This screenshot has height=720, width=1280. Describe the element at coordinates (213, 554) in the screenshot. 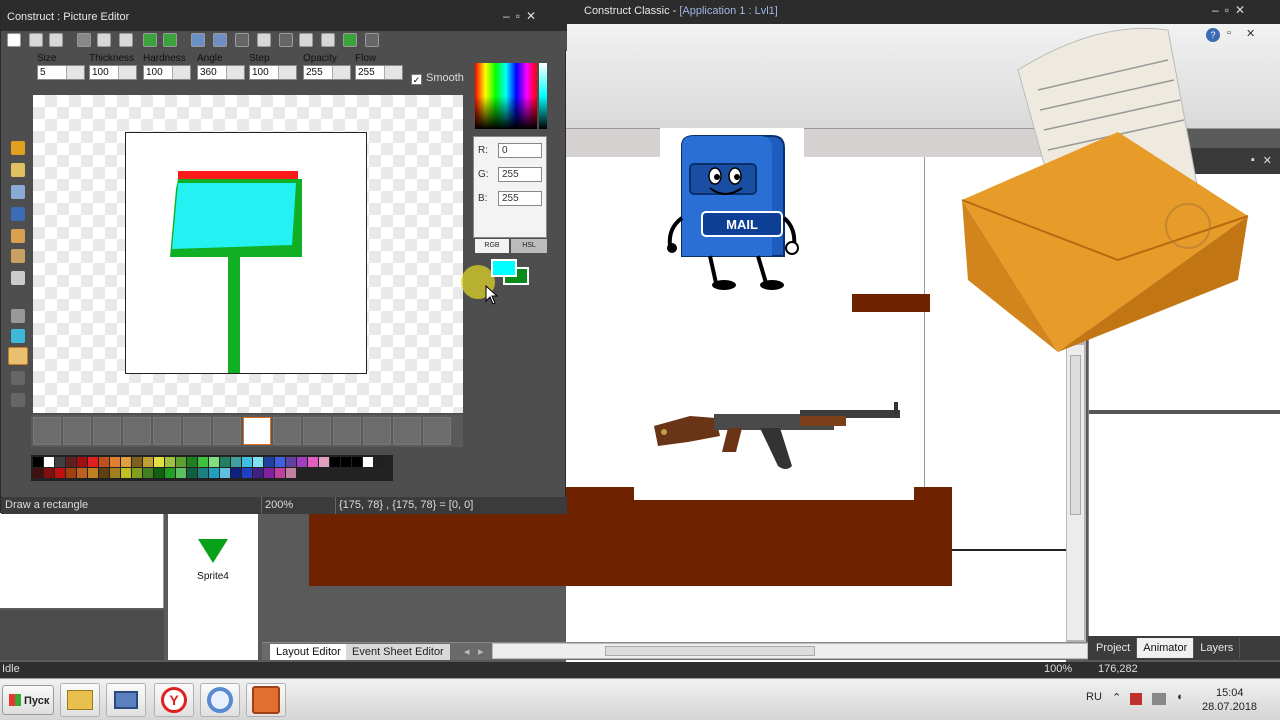

I see `sprite4-object: Sprite4` at that location.